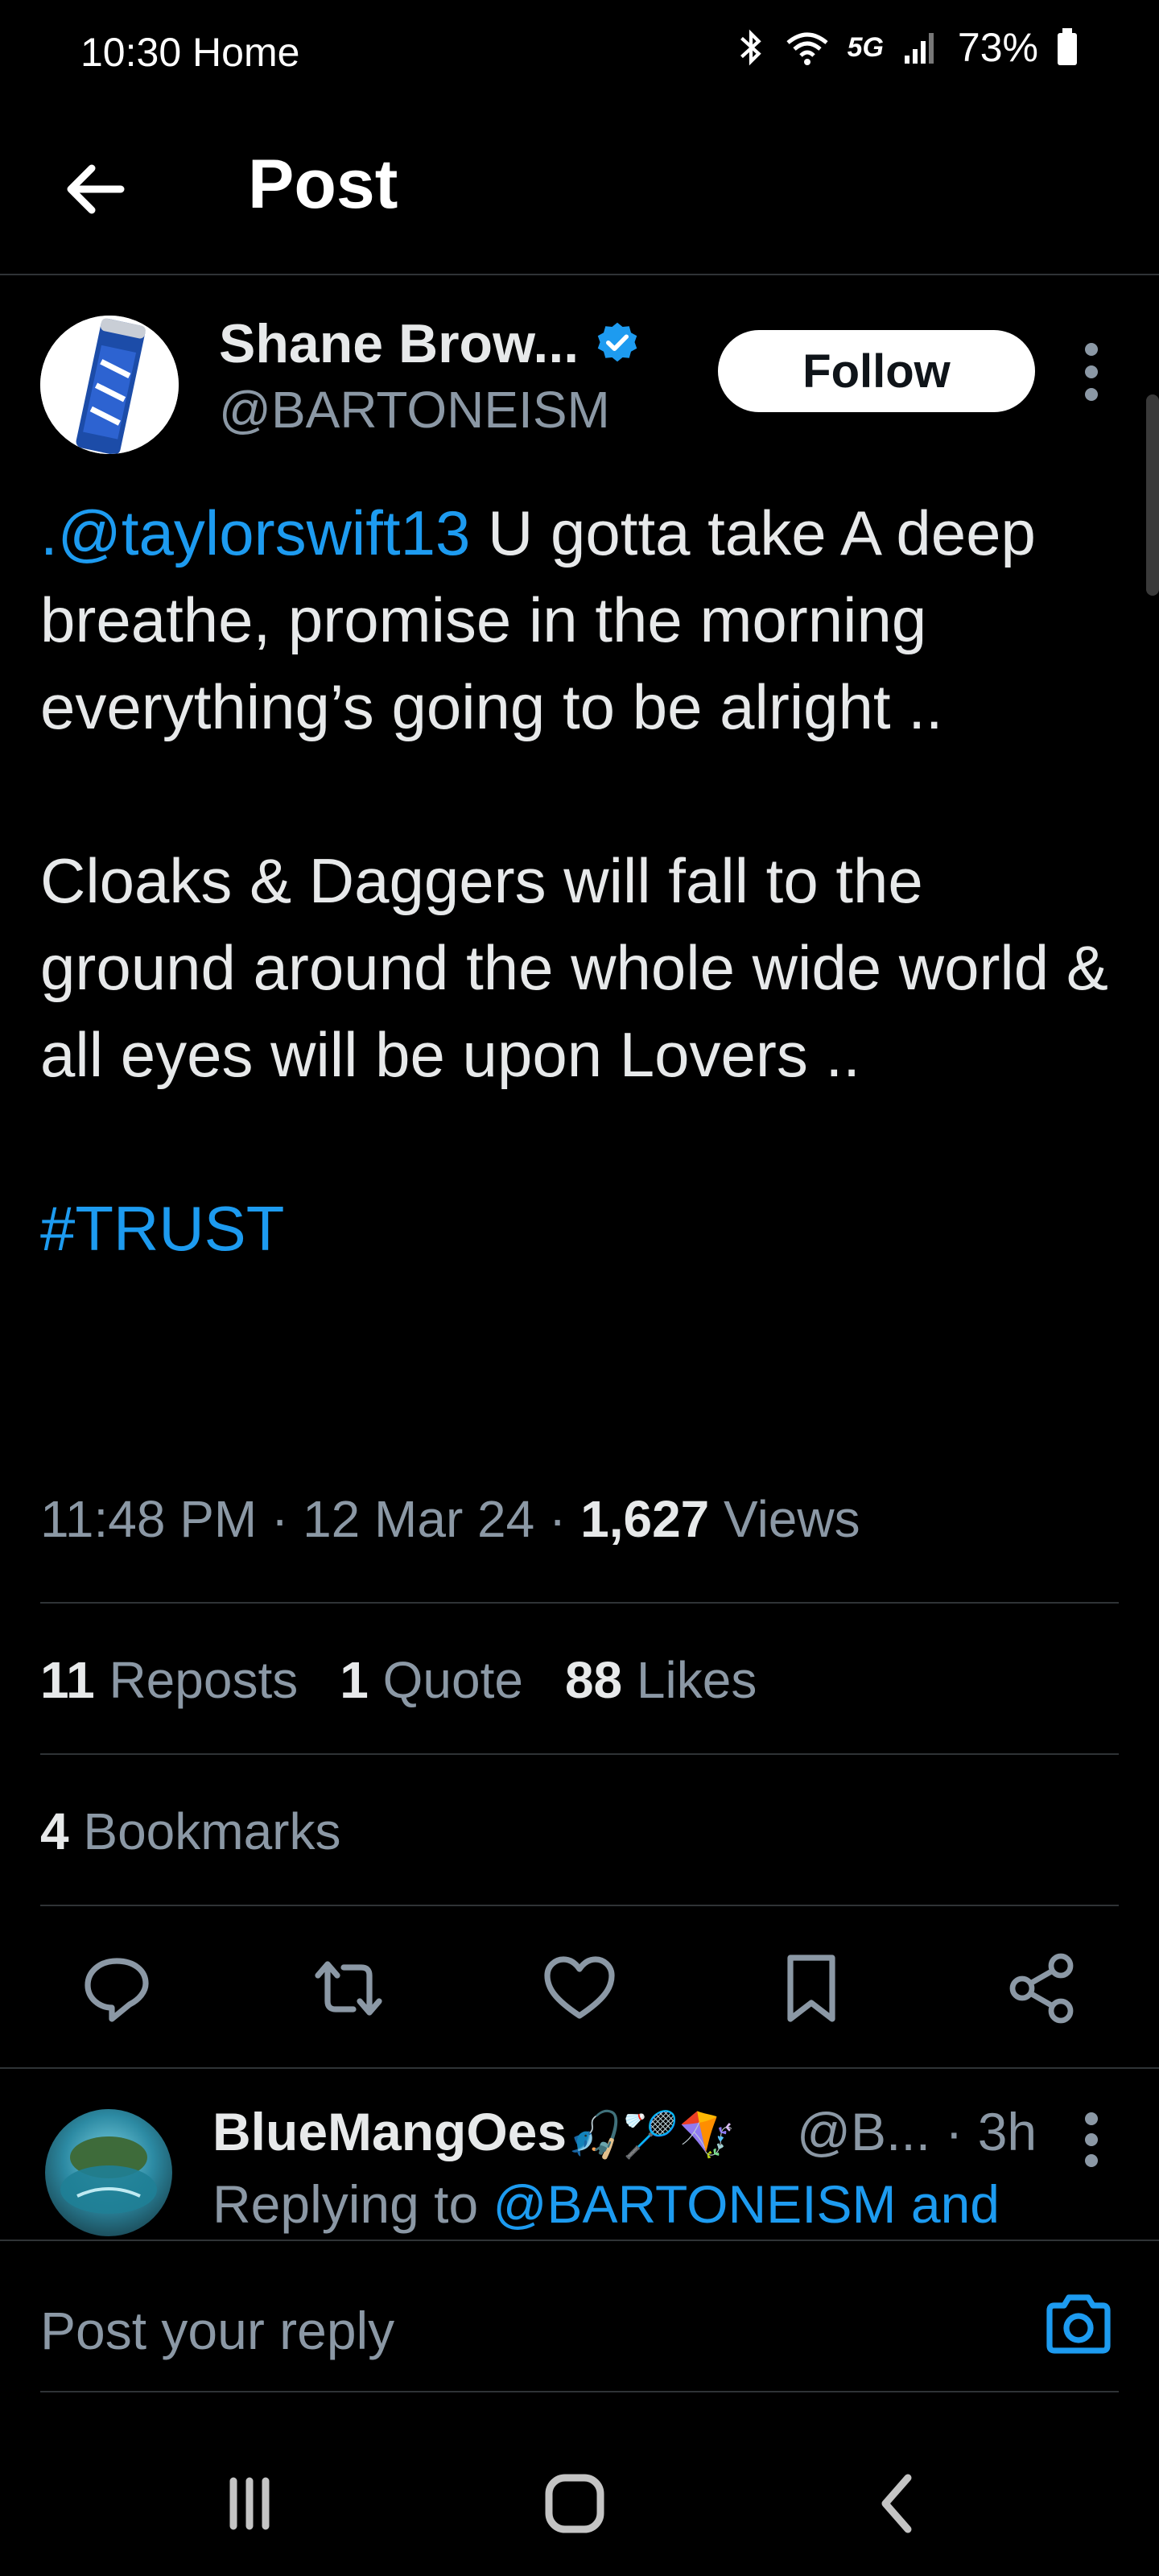 Image resolution: width=1159 pixels, height=2576 pixels. I want to click on reply-author-name: BlueMangOes🎣🏸🪁, so click(473, 2131).